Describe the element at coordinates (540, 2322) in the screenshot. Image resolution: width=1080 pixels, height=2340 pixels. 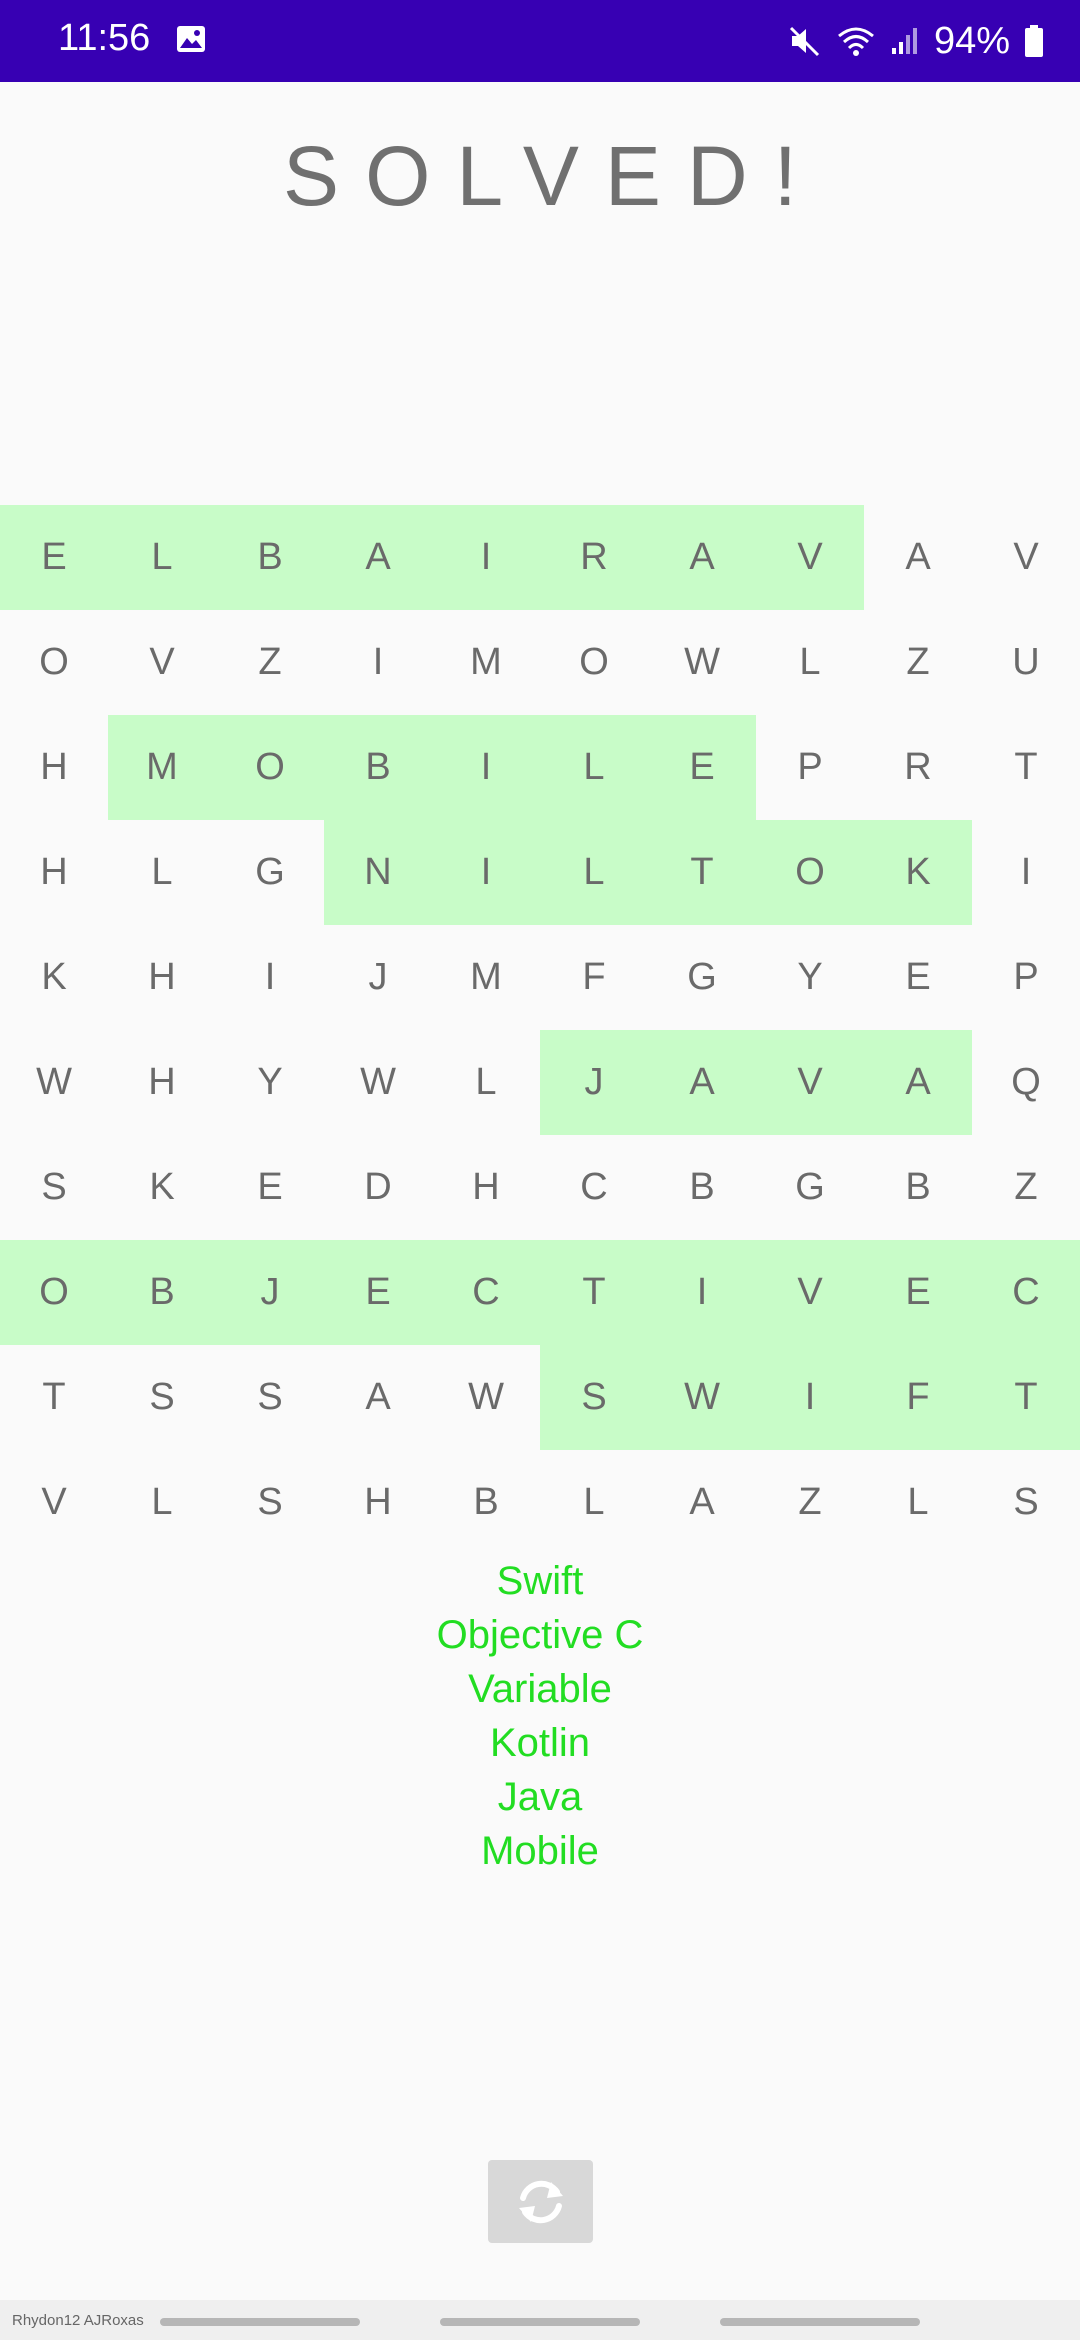
I see `nav-home-button` at that location.